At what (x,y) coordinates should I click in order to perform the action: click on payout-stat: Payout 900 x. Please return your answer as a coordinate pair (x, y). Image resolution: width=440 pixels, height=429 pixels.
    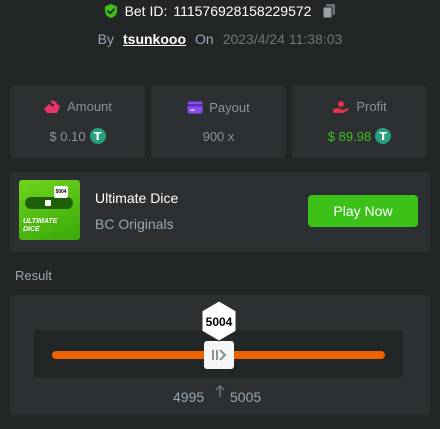
    Looking at the image, I should click on (218, 121).